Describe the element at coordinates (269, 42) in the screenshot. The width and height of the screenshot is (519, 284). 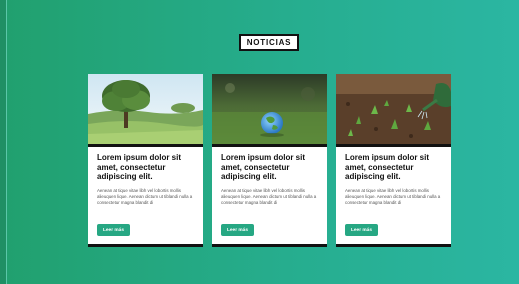
I see `section-title: NOTICIAS` at that location.